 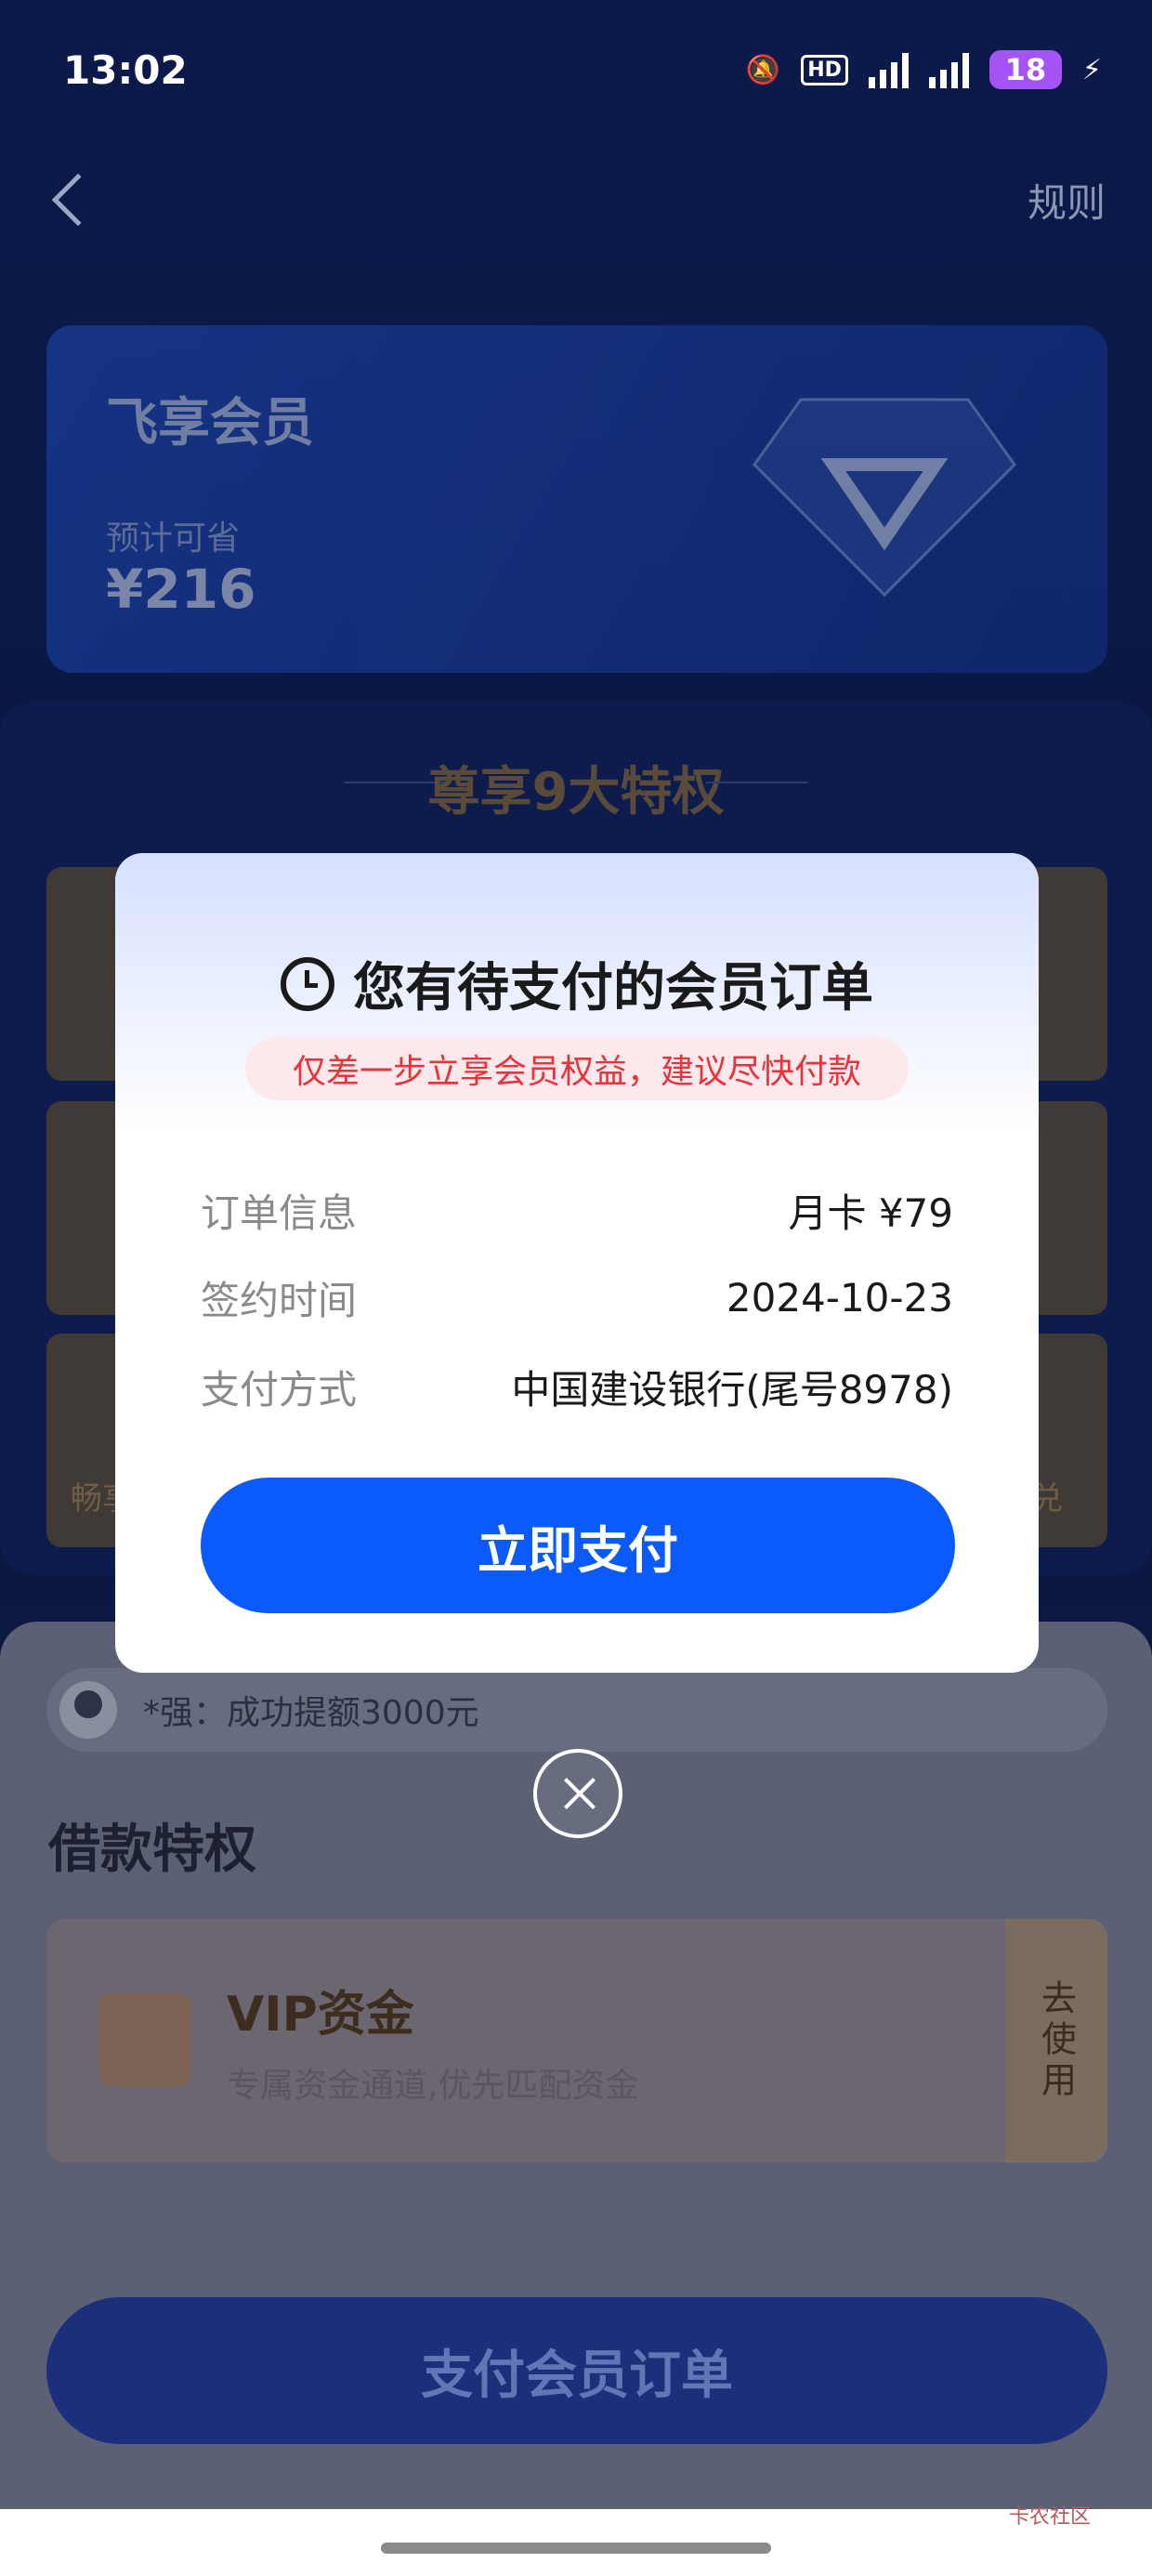 What do you see at coordinates (613, 988) in the screenshot?
I see `modal-title: 您有待支付的会员订单` at bounding box center [613, 988].